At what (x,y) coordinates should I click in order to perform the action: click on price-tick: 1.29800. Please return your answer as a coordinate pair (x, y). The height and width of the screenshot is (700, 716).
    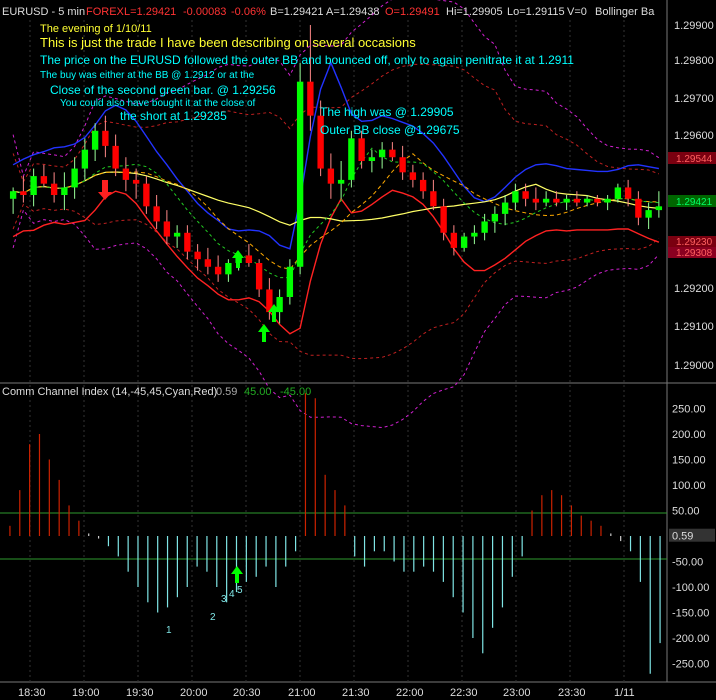
    Looking at the image, I should click on (694, 61).